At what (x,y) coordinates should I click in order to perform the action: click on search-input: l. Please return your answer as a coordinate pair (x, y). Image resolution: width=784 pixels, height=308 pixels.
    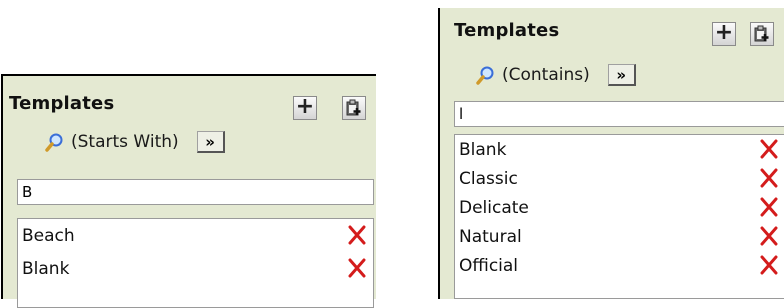
    Looking at the image, I should click on (619, 114).